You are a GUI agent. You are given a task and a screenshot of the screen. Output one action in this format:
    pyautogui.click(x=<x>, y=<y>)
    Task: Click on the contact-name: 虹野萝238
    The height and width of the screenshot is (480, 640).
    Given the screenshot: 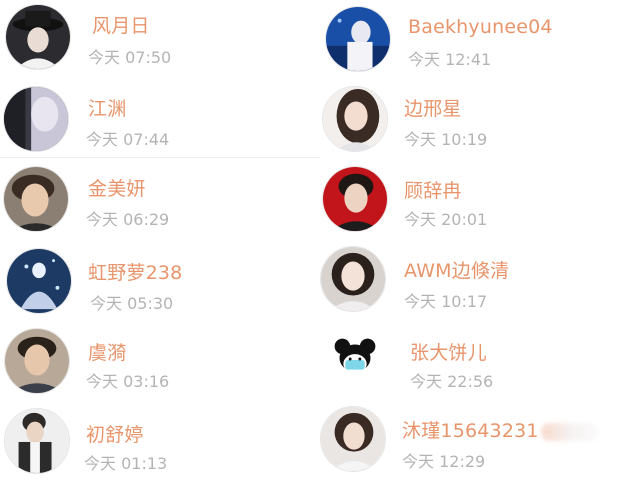 What is the action you would take?
    pyautogui.click(x=135, y=273)
    